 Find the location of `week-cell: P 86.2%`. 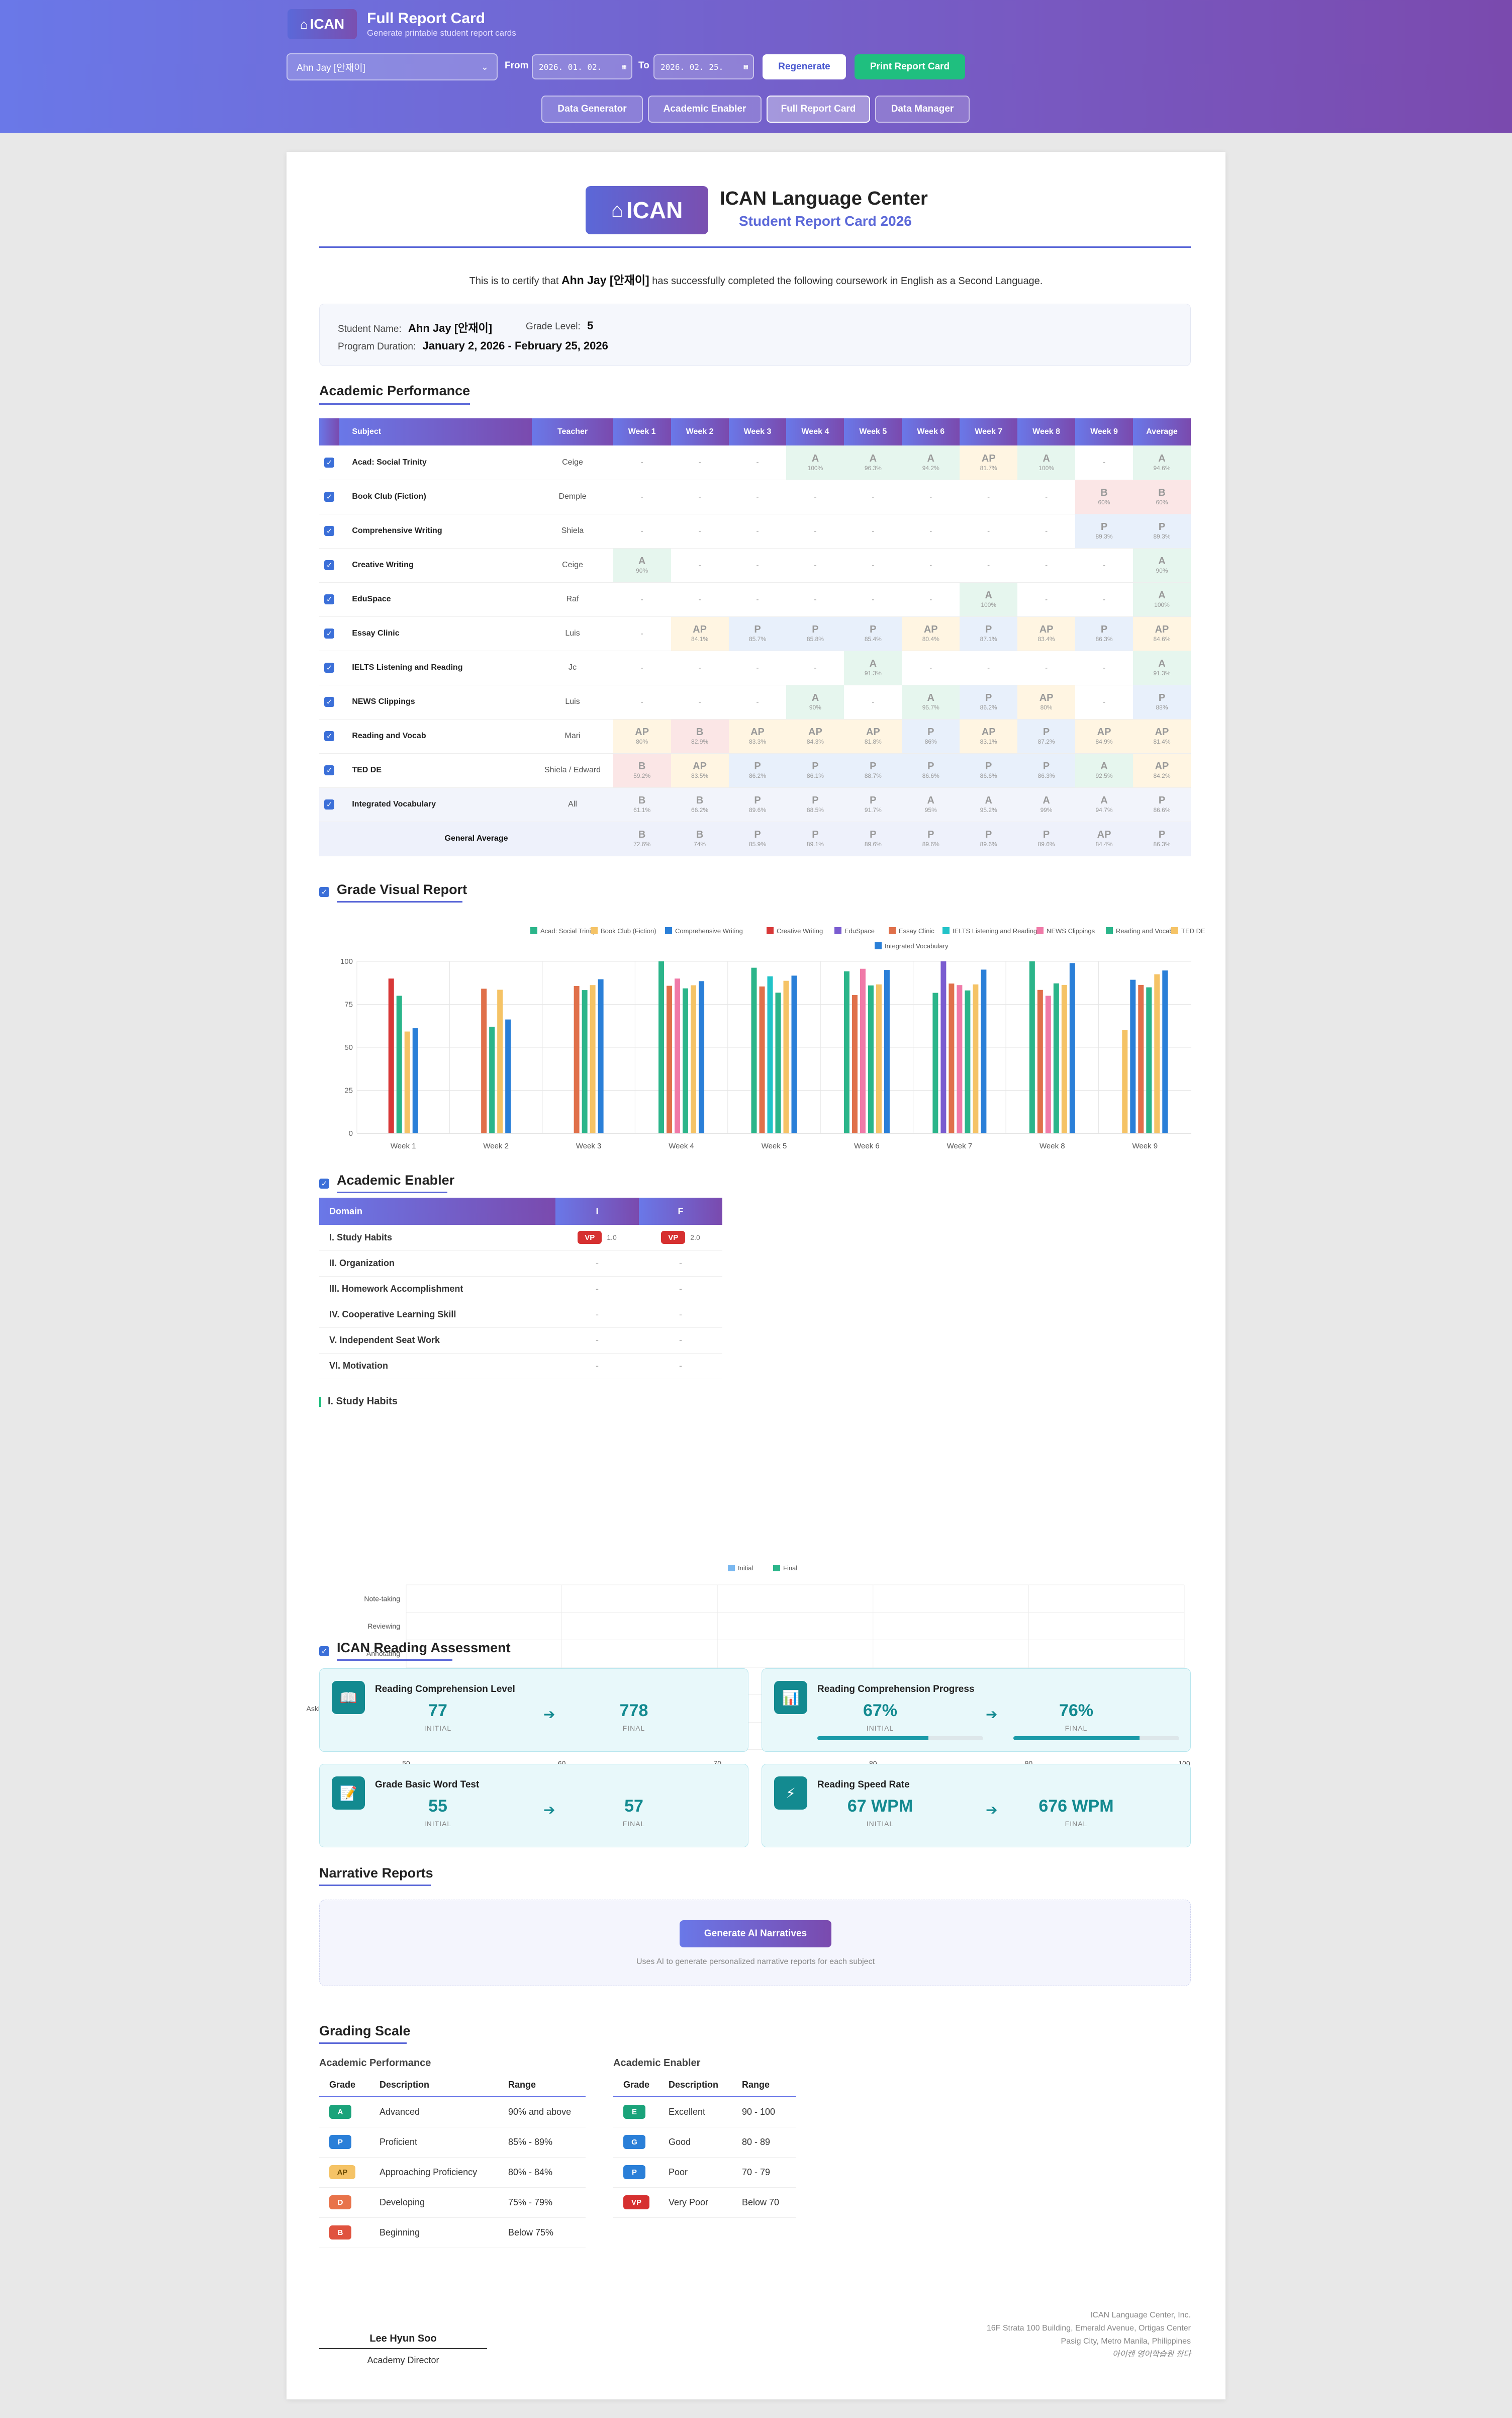

week-cell: P 86.2% is located at coordinates (989, 702).